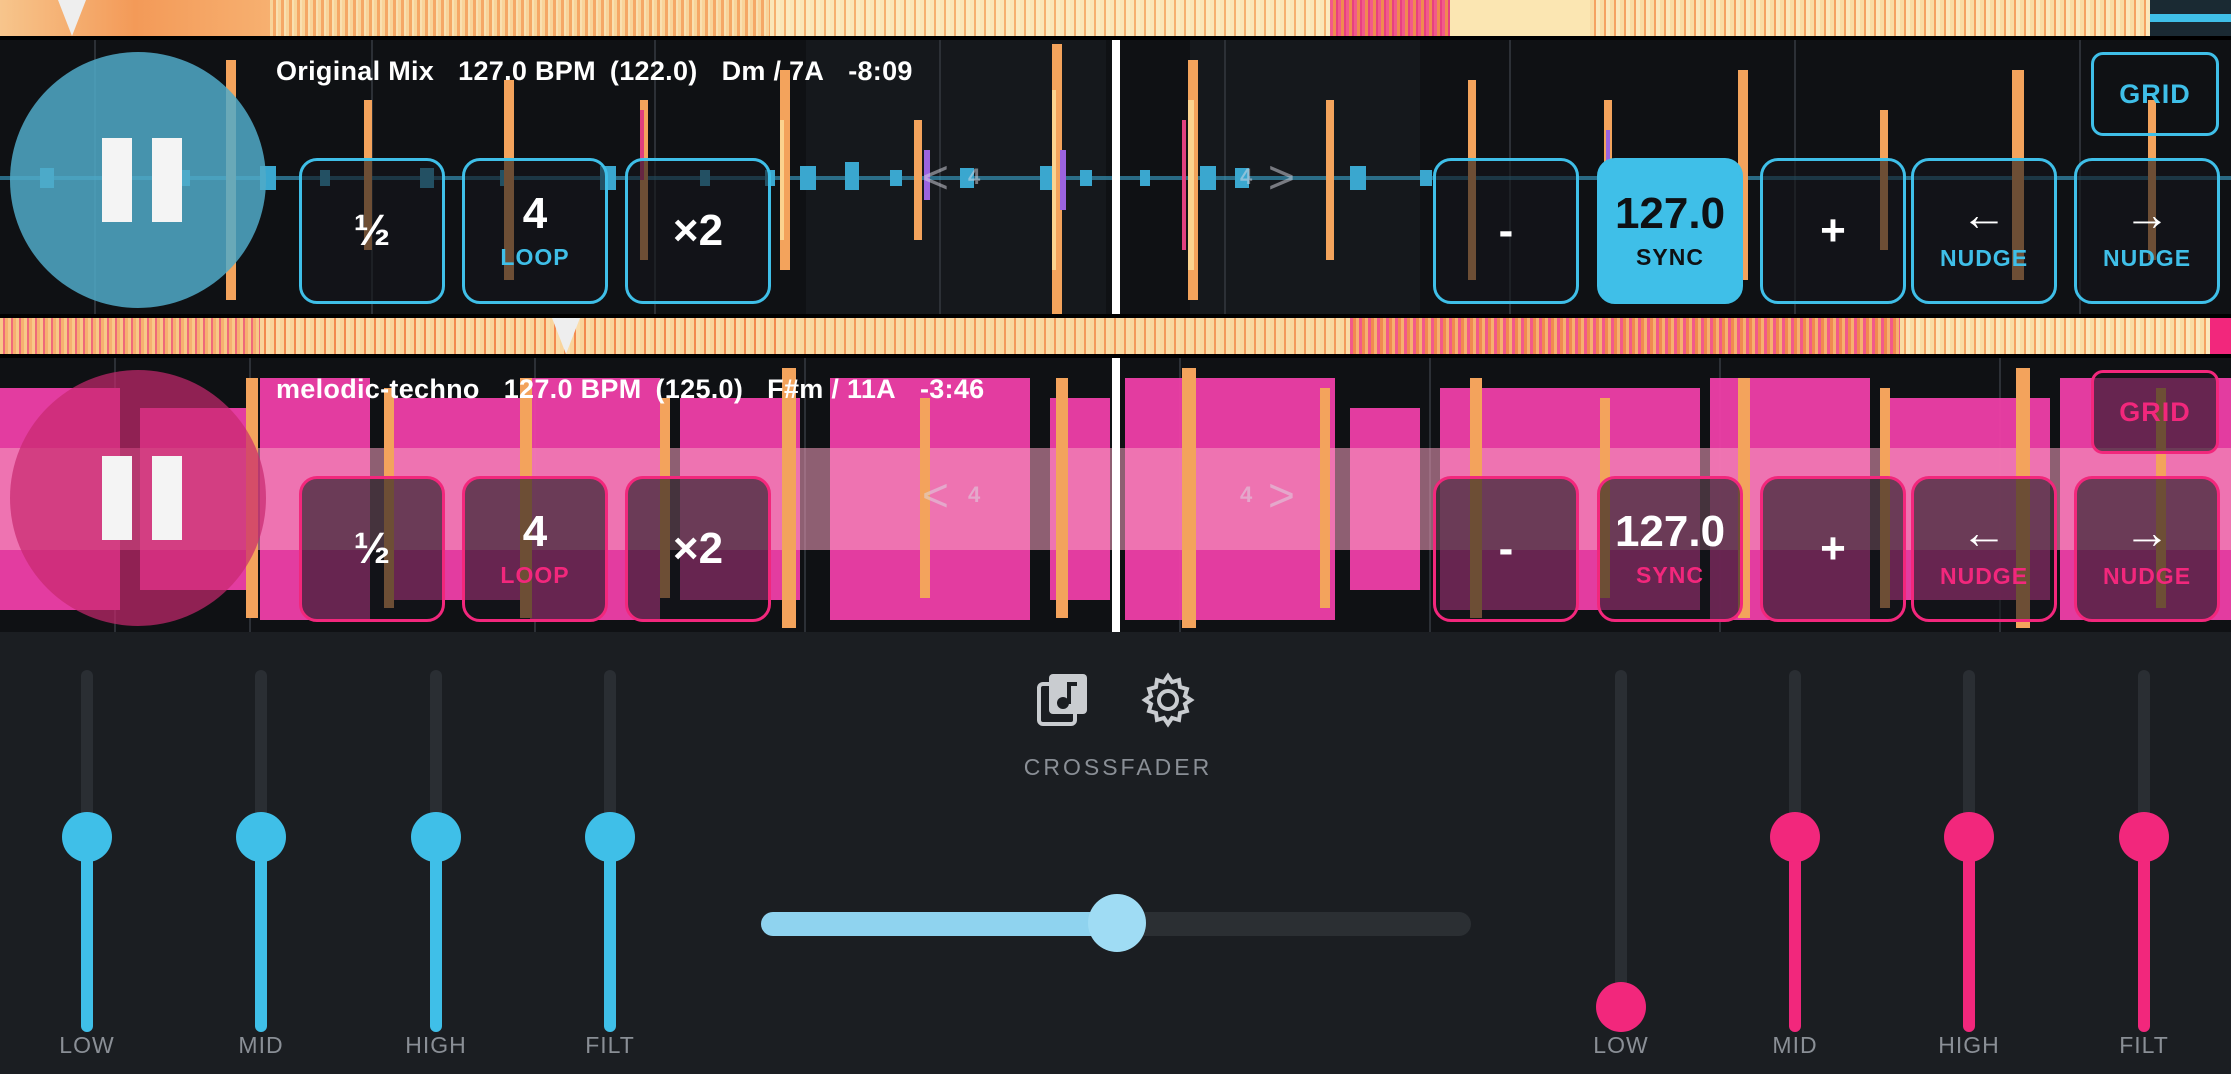  I want to click on deck-a-playhead, so click(1116, 177).